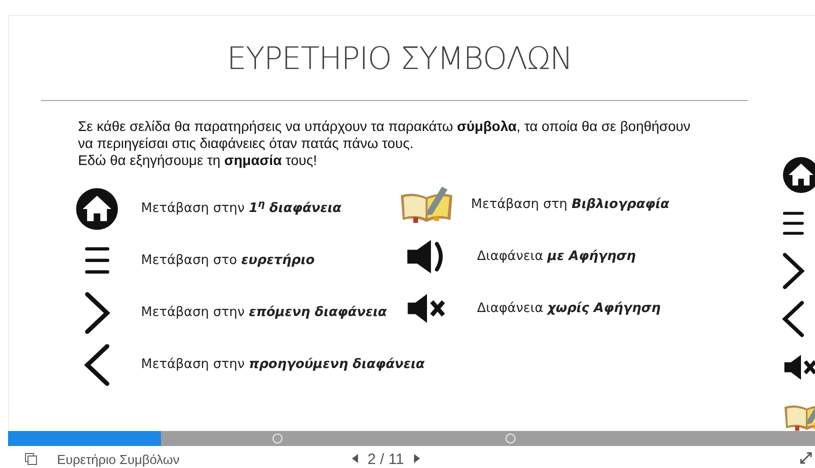  I want to click on previous-slide-button, so click(355, 458).